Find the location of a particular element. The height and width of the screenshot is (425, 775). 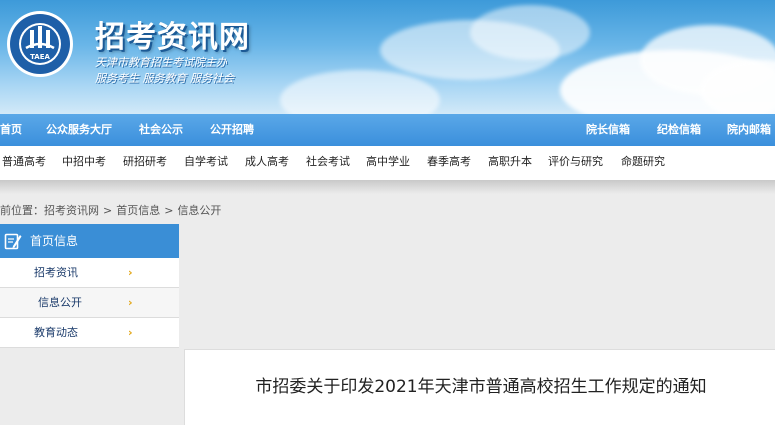

breadcrumb-info-disclosure: 信息公开 is located at coordinates (199, 211).